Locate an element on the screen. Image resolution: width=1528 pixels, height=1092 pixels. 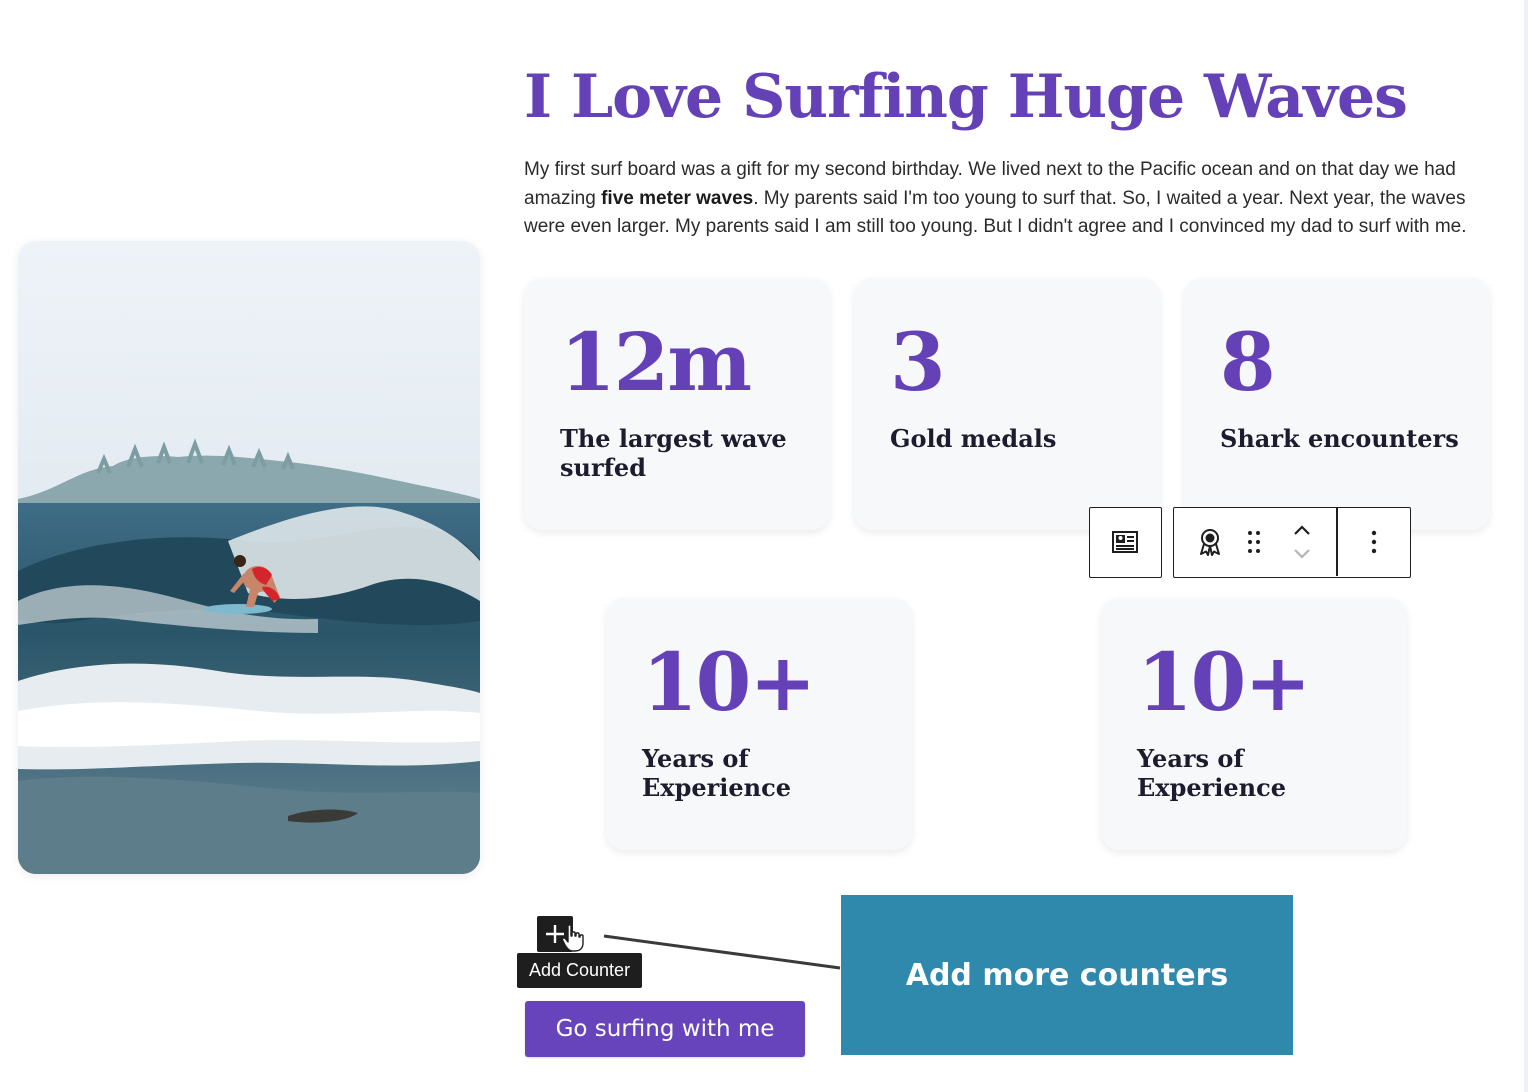
counter-number: 12m is located at coordinates (656, 362).